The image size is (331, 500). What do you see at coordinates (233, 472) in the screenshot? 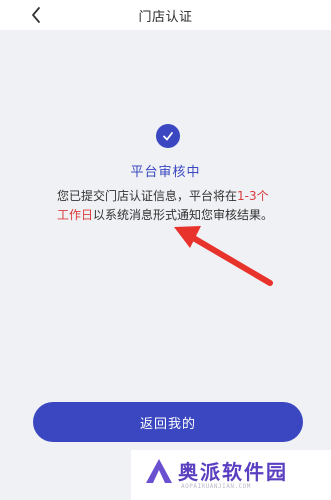
I see `watermark-brand: 奥派软件园` at bounding box center [233, 472].